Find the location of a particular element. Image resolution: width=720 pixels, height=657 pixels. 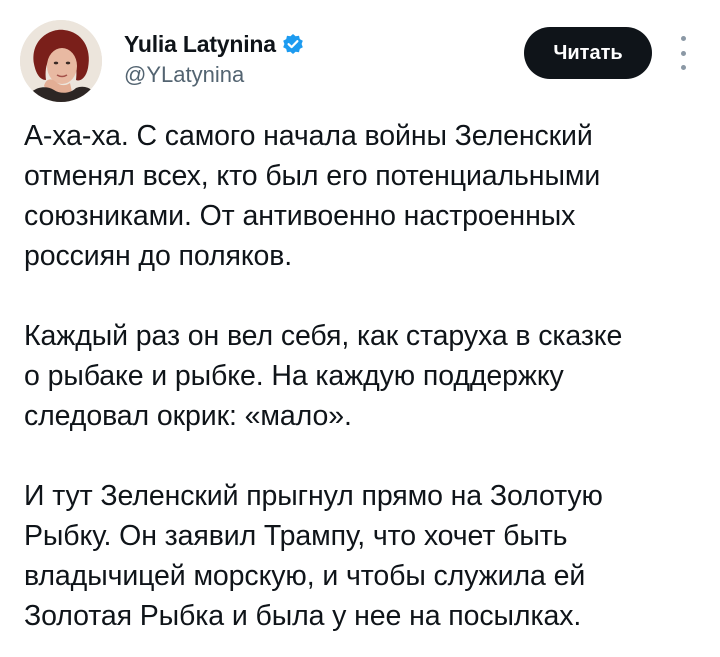

name-row: Yulia Latynina is located at coordinates (214, 44).